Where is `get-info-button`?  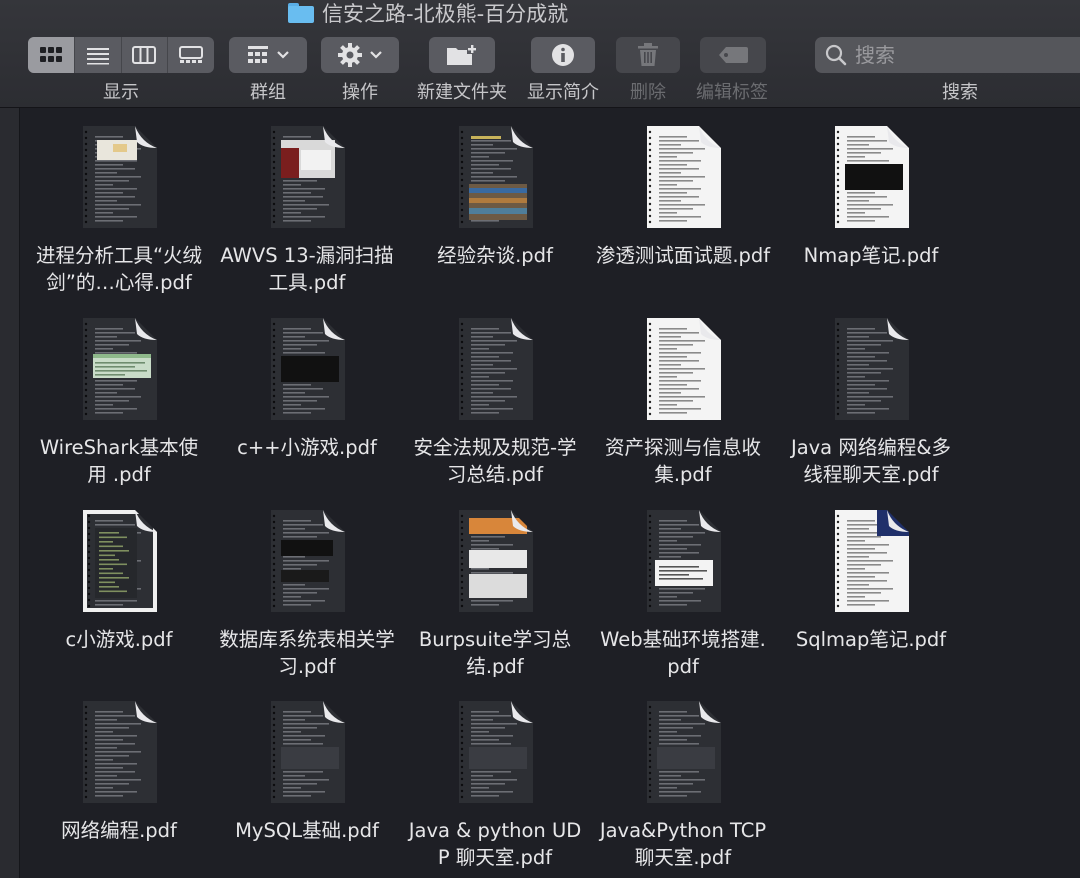 get-info-button is located at coordinates (563, 55).